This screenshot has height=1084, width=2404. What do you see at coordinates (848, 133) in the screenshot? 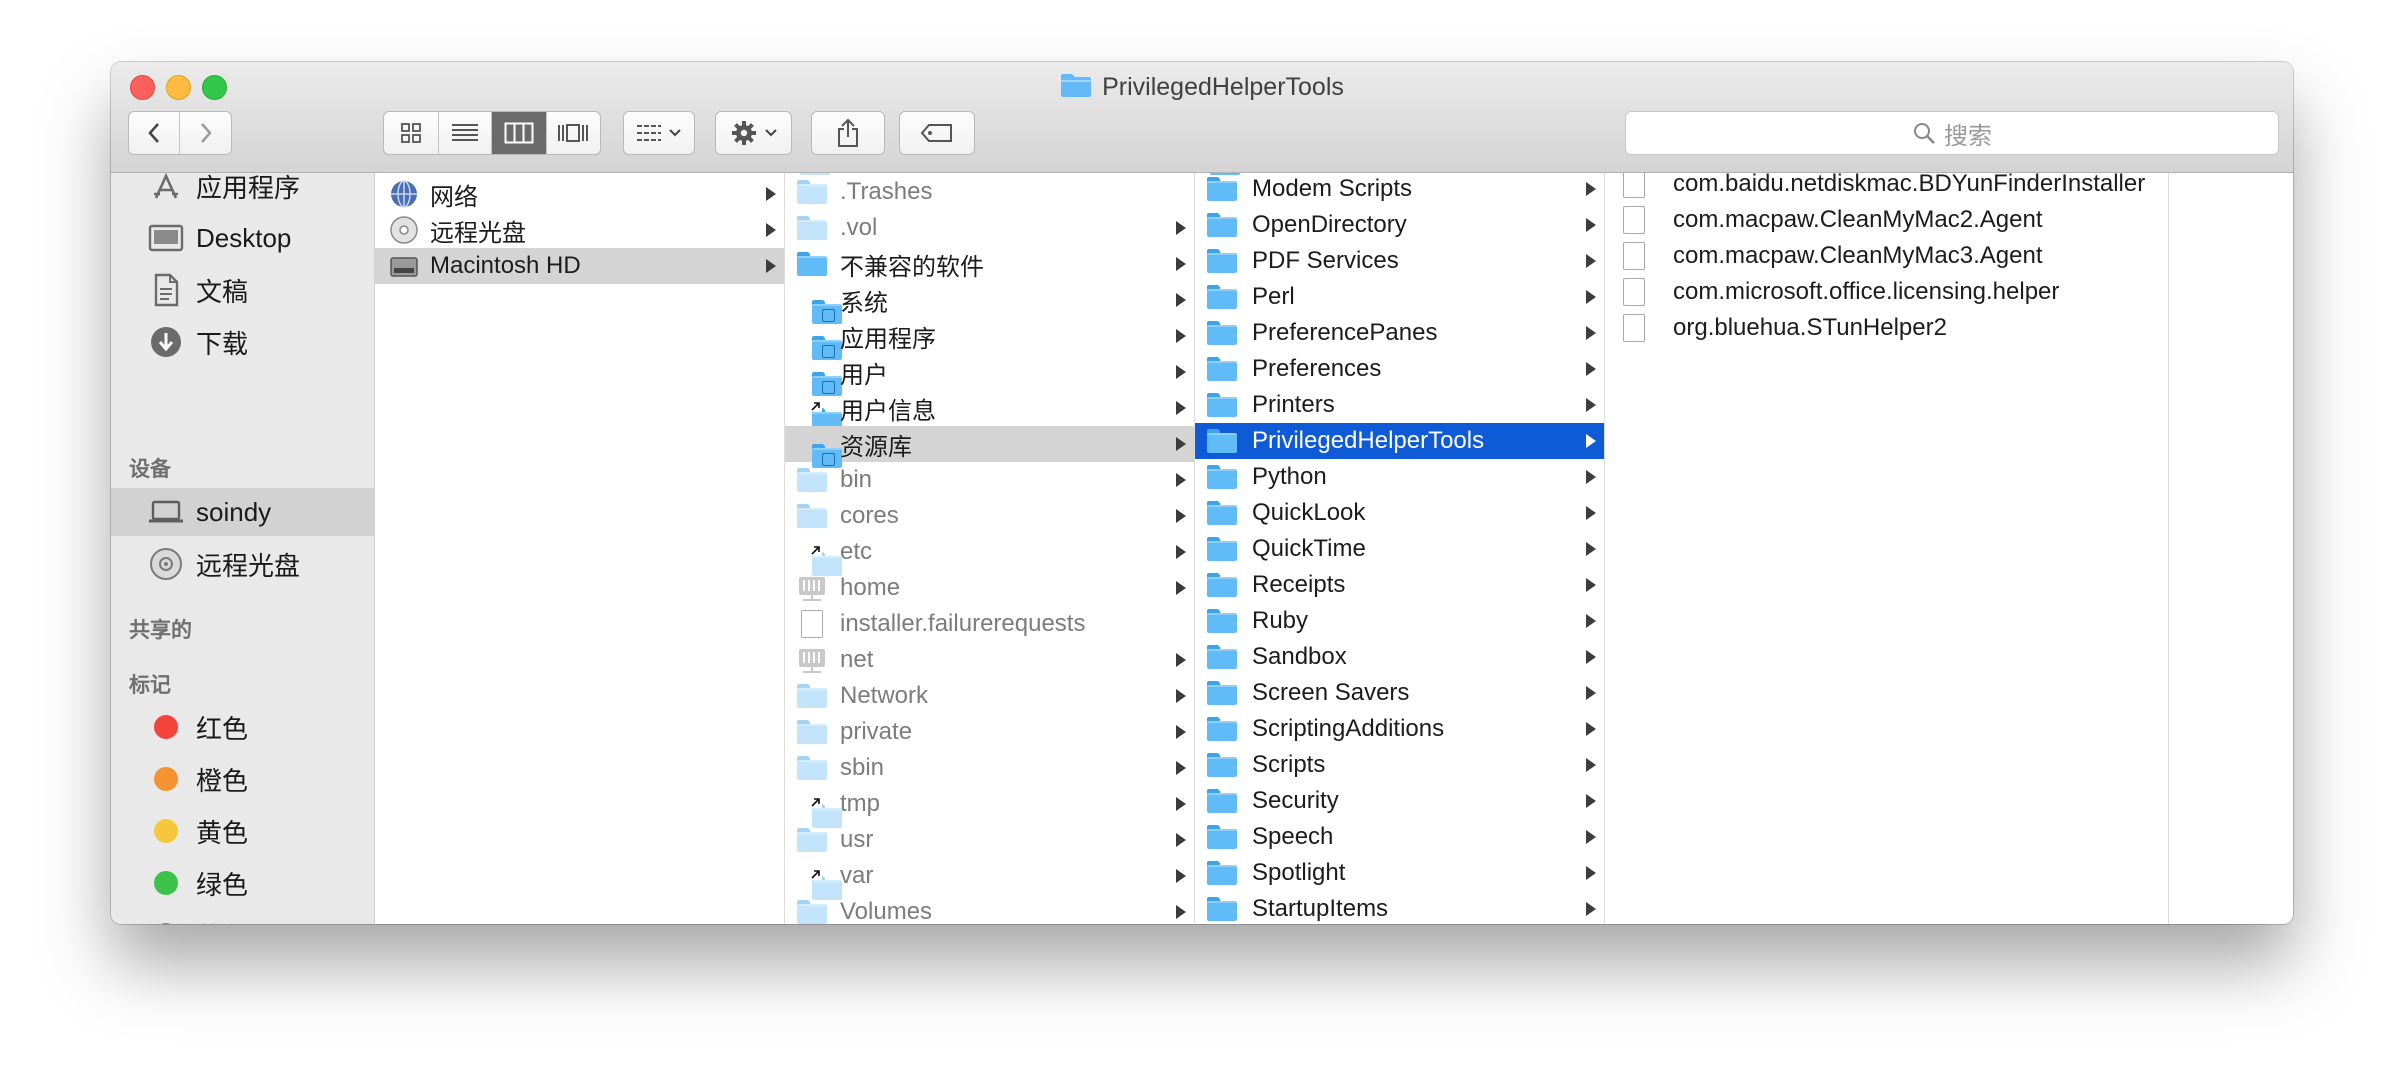
I see `share-button` at bounding box center [848, 133].